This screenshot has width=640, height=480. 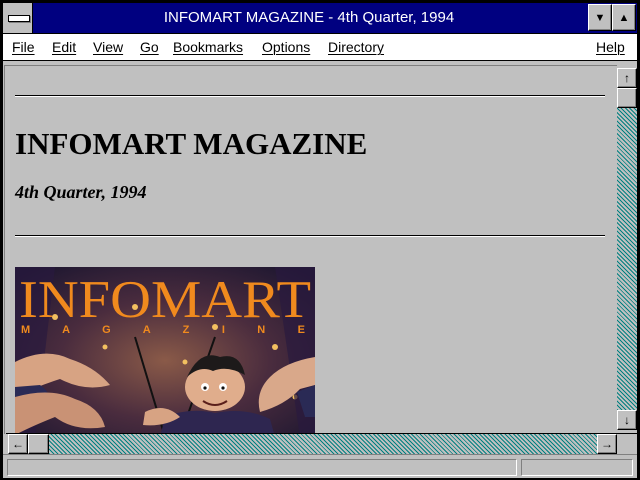 What do you see at coordinates (610, 47) in the screenshot?
I see `menu-help: Help` at bounding box center [610, 47].